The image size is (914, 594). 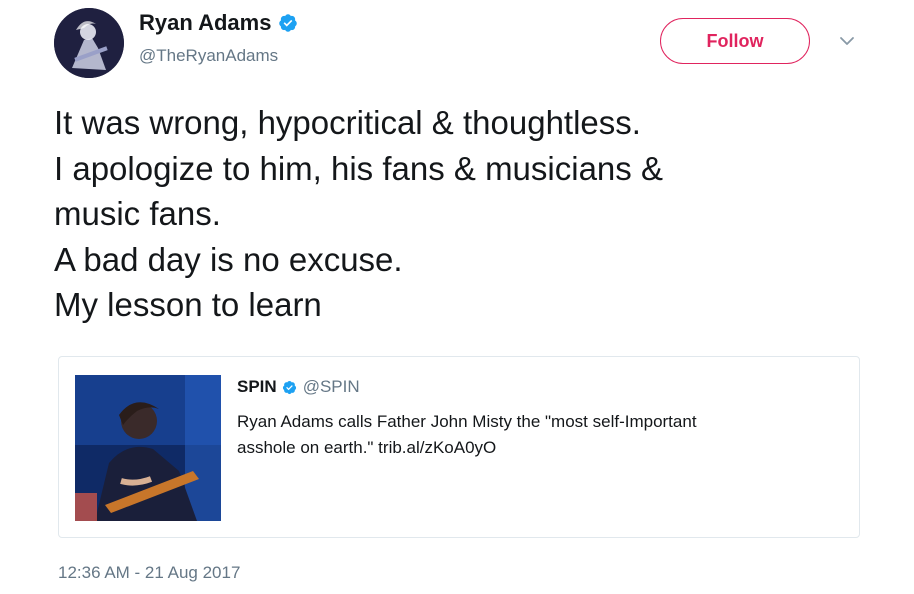 What do you see at coordinates (331, 387) in the screenshot?
I see `quoted-author-handle: @SPIN` at bounding box center [331, 387].